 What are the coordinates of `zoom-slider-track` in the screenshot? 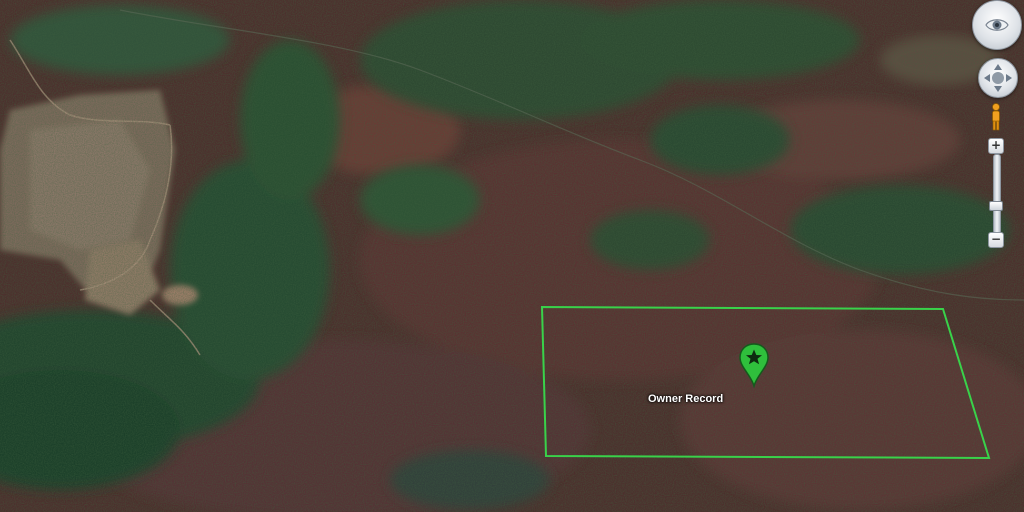 It's located at (997, 194).